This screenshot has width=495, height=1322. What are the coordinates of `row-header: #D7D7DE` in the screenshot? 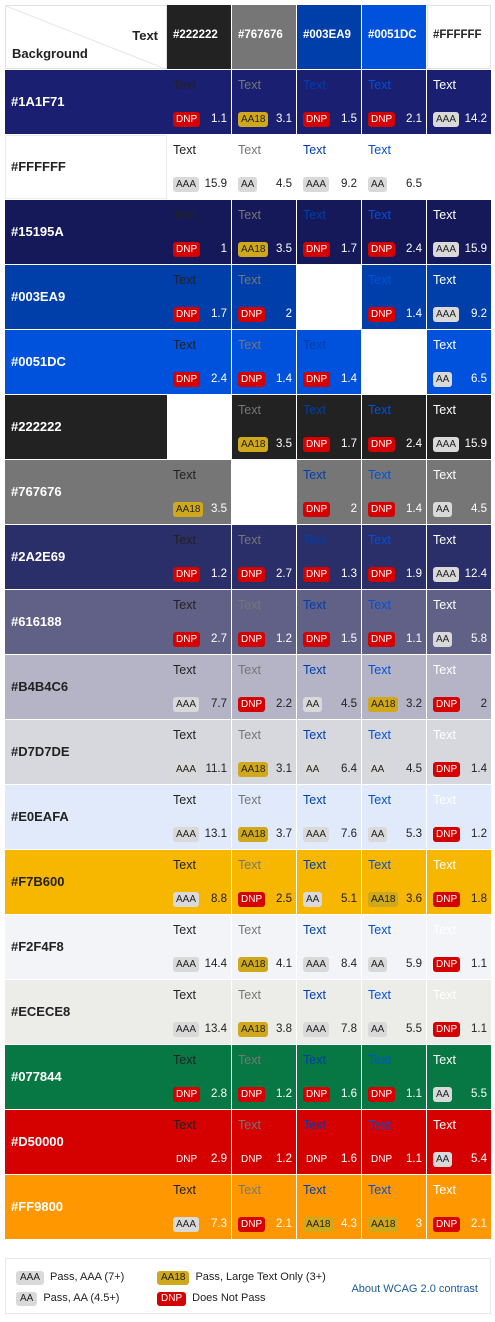 It's located at (86, 752).